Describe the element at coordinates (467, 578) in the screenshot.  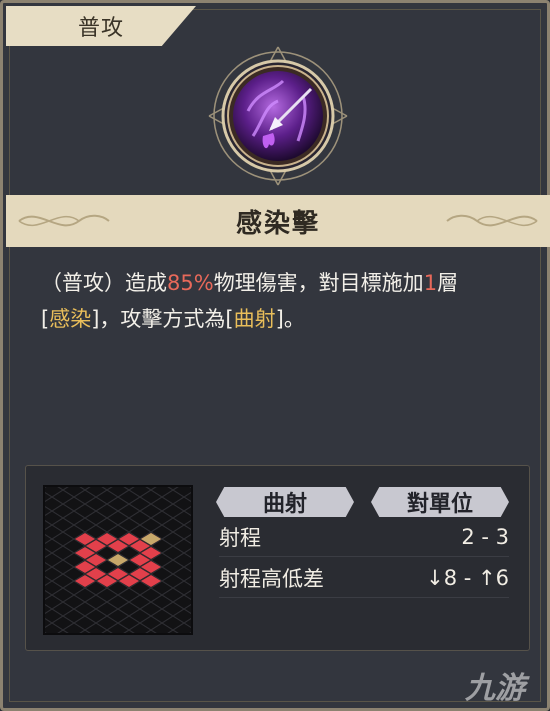
I see `height-diff-value: ↓8 - ↑6` at that location.